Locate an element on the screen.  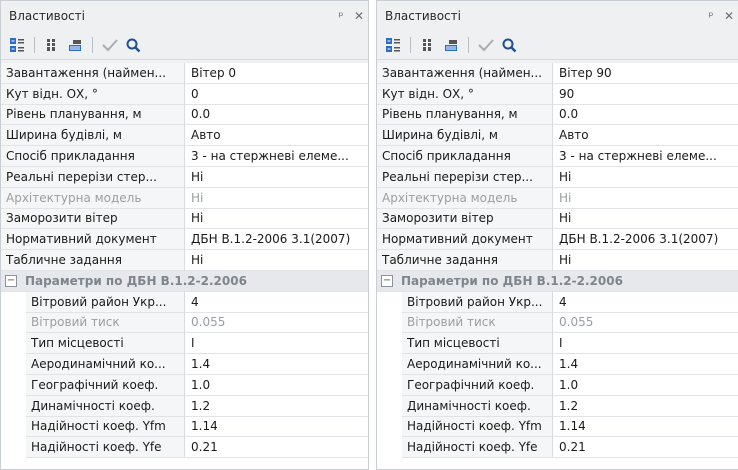
property-name: Надійності коеф. Yfe is located at coordinates (105, 447).